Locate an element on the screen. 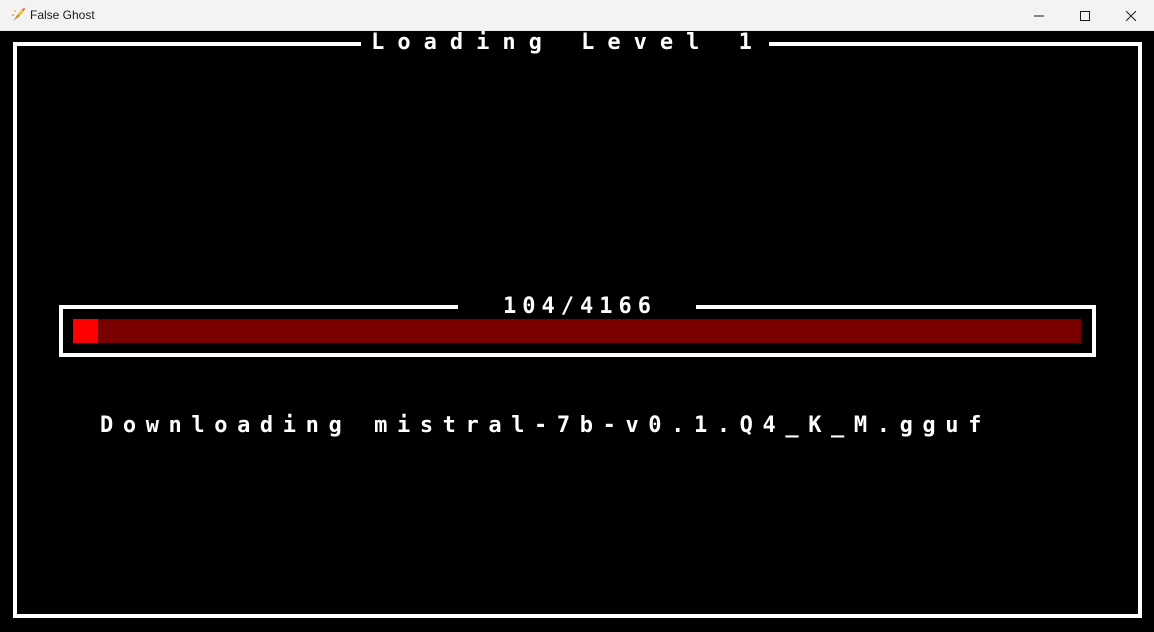 This screenshot has width=1154, height=632. window-title: False Ghost is located at coordinates (62, 15).